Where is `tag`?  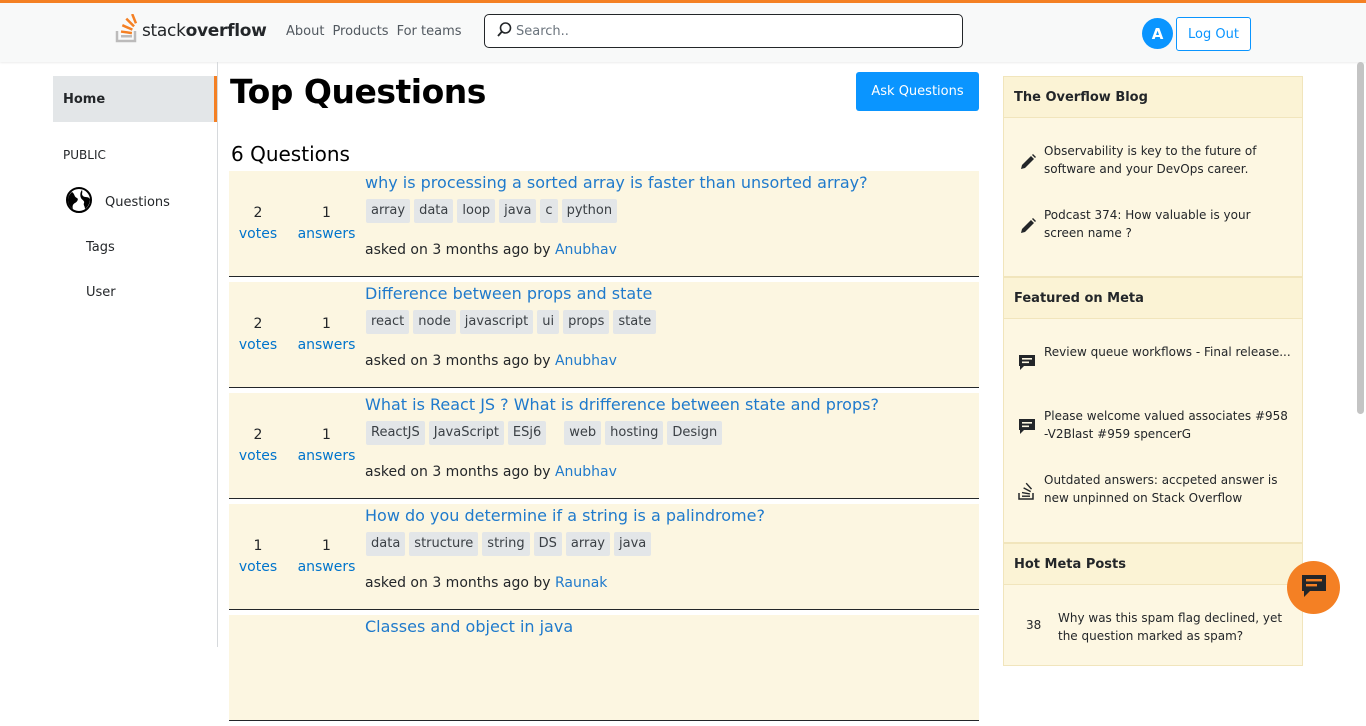
tag is located at coordinates (555, 433).